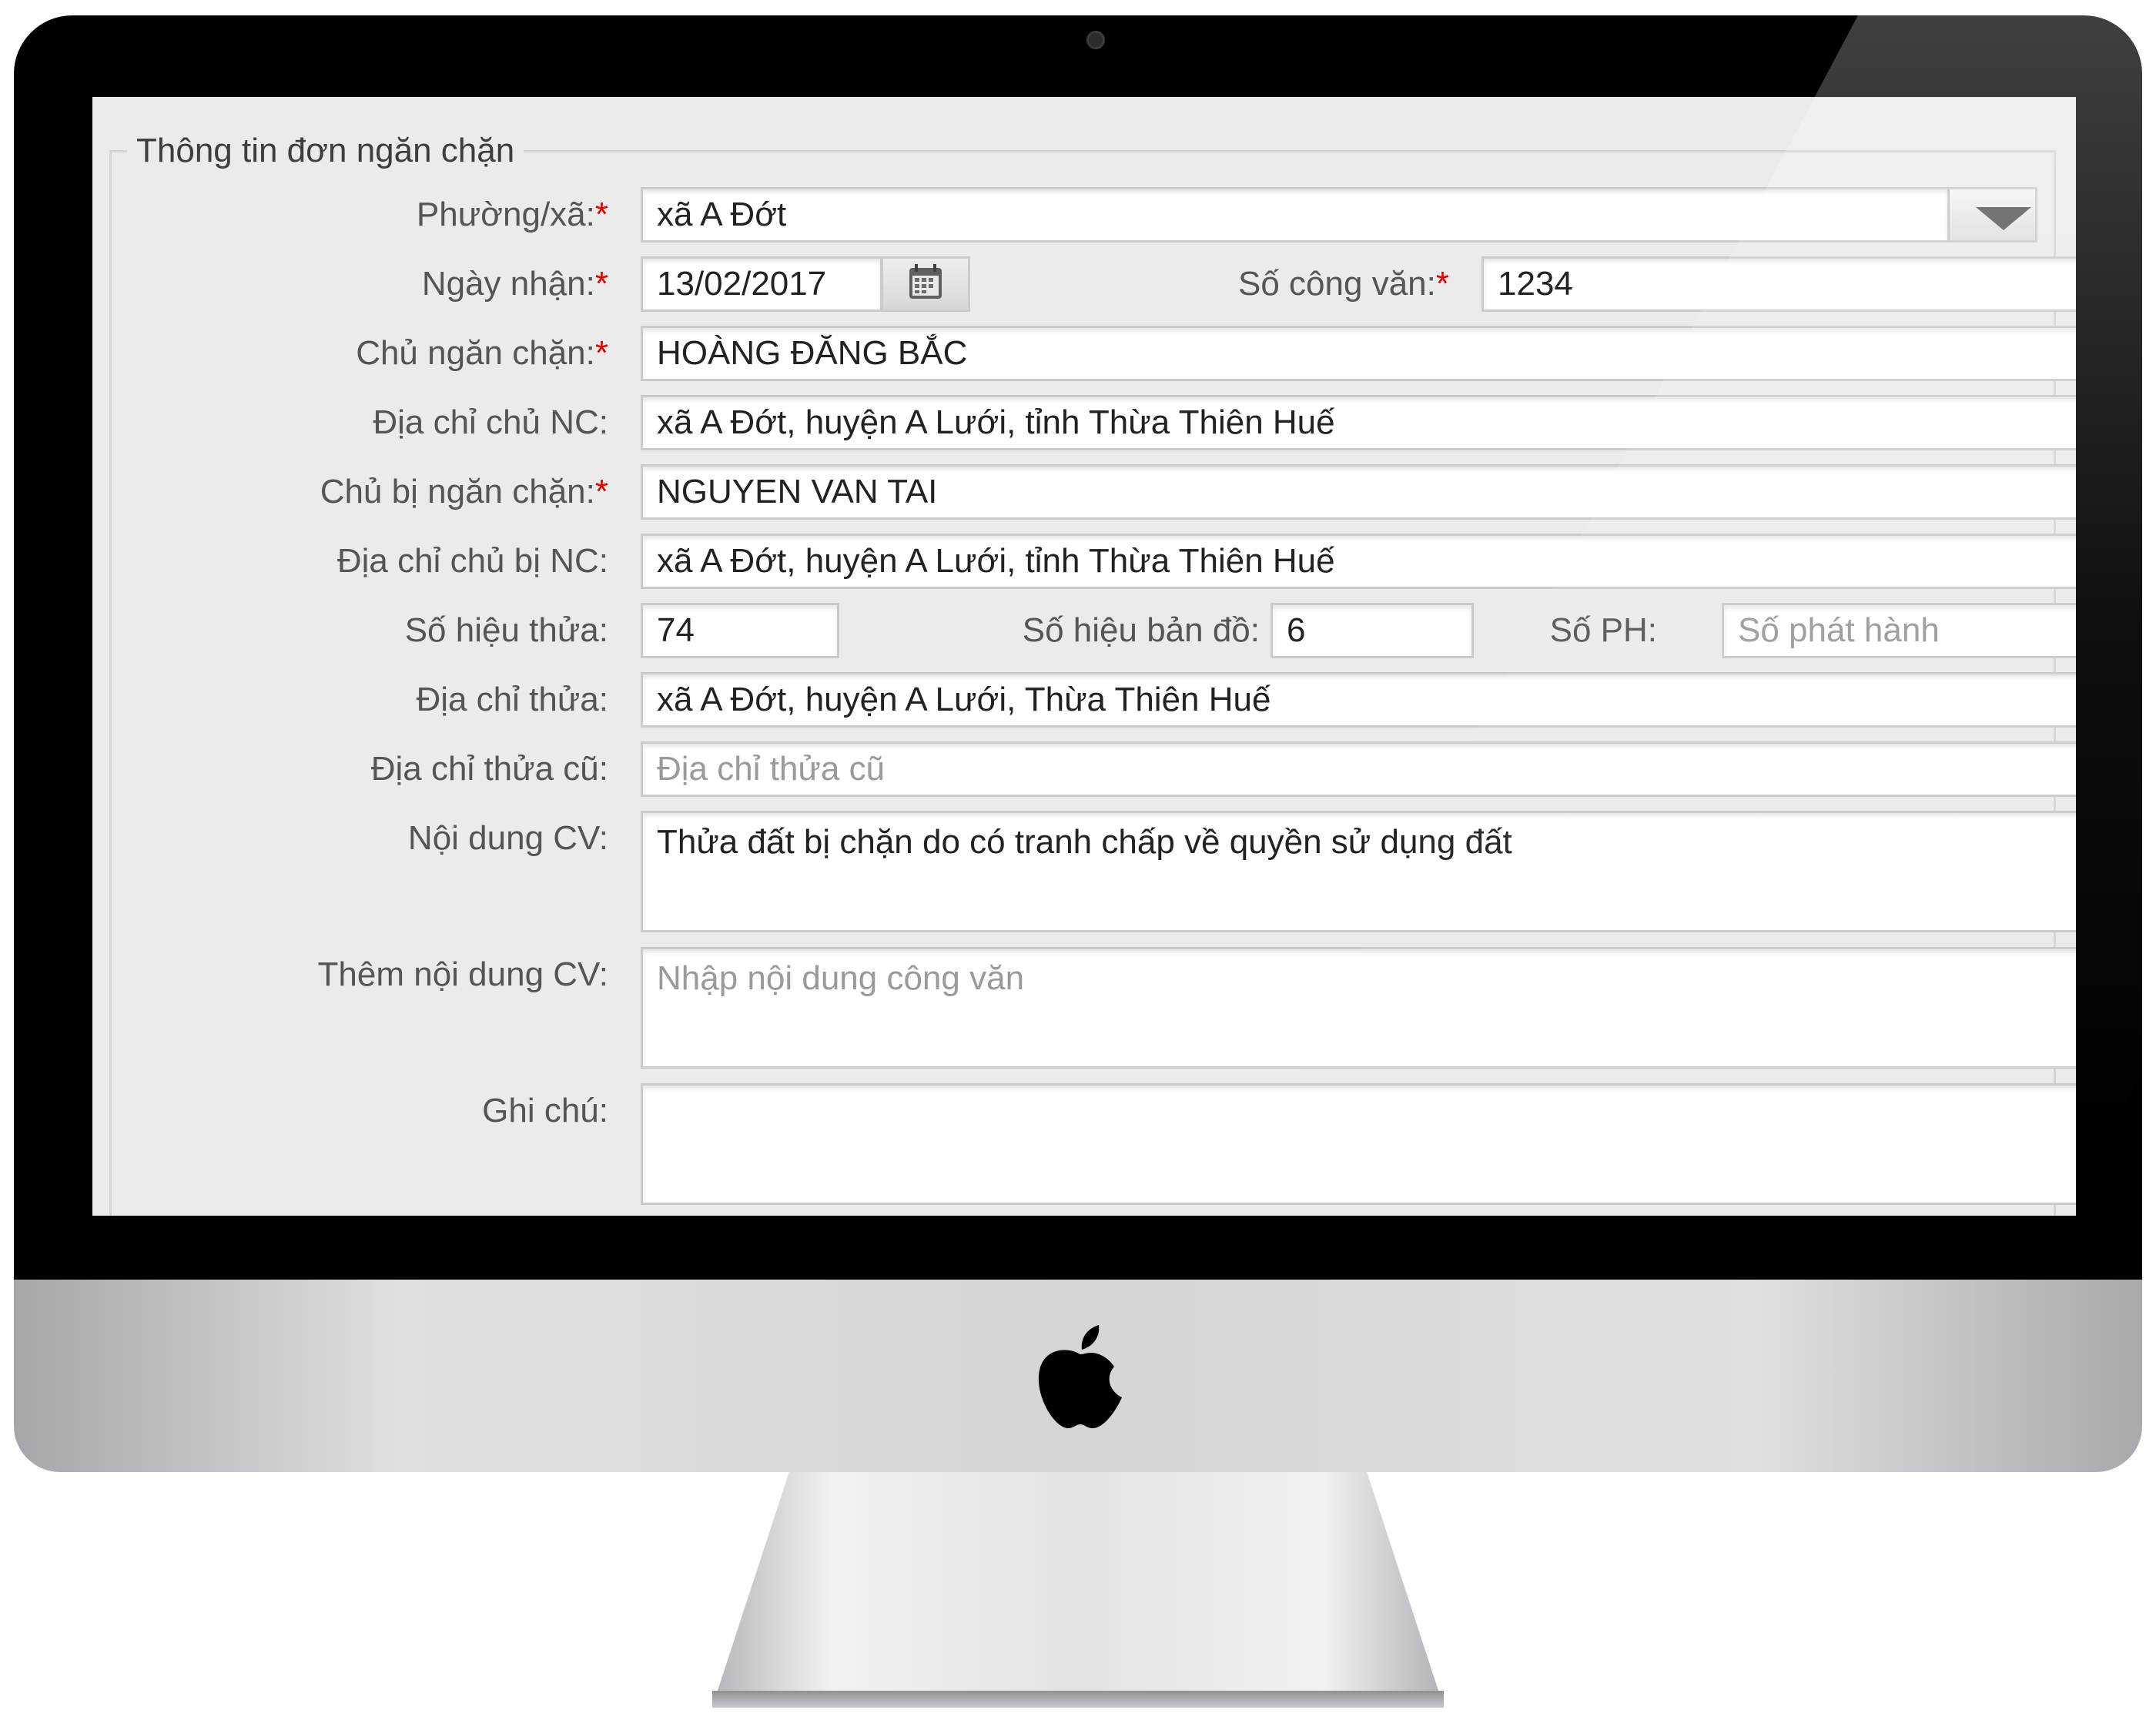 The height and width of the screenshot is (1720, 2156). I want to click on parcel-number-label: Số hiệu thửa:, so click(506, 630).